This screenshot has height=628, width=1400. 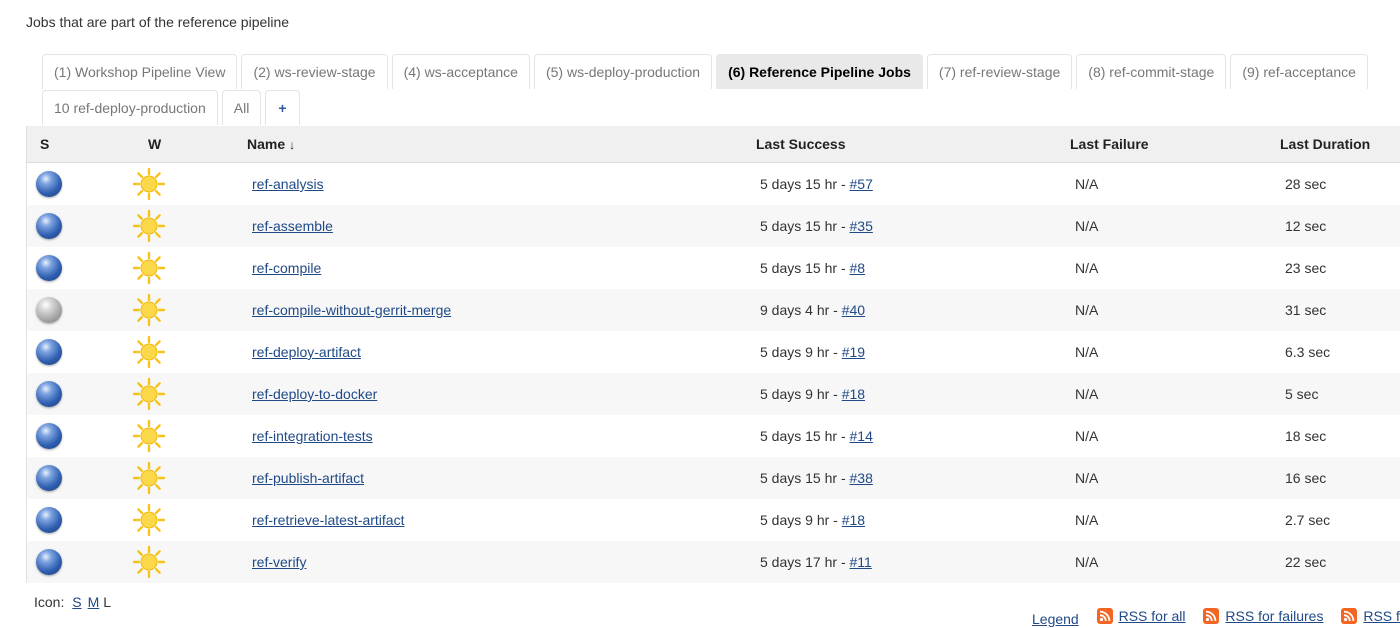 I want to click on last-duration-cell: 12 sec, so click(x=1340, y=226).